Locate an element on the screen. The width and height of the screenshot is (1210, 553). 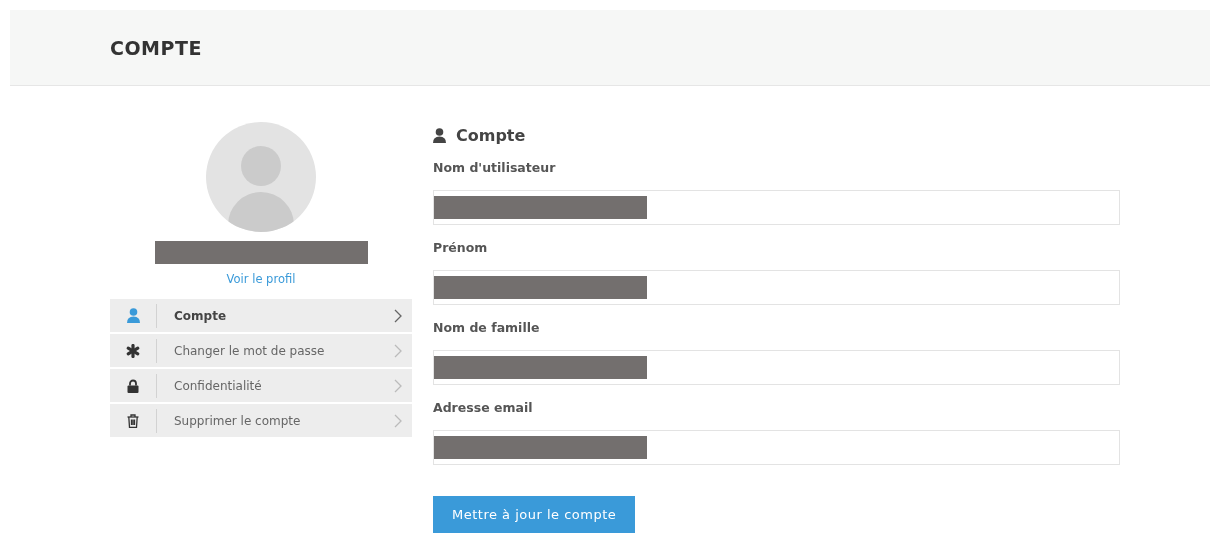
sidebar-item: Compte is located at coordinates (261, 315).